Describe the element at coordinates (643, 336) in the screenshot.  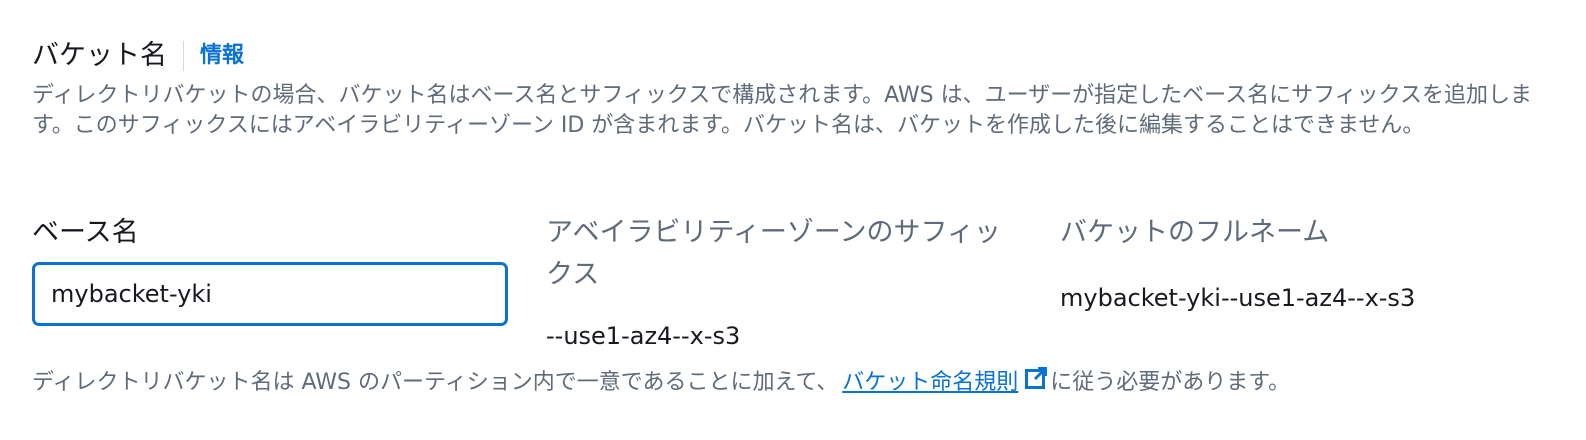
I see `suffix-value: --use1-az4--x-s3` at that location.